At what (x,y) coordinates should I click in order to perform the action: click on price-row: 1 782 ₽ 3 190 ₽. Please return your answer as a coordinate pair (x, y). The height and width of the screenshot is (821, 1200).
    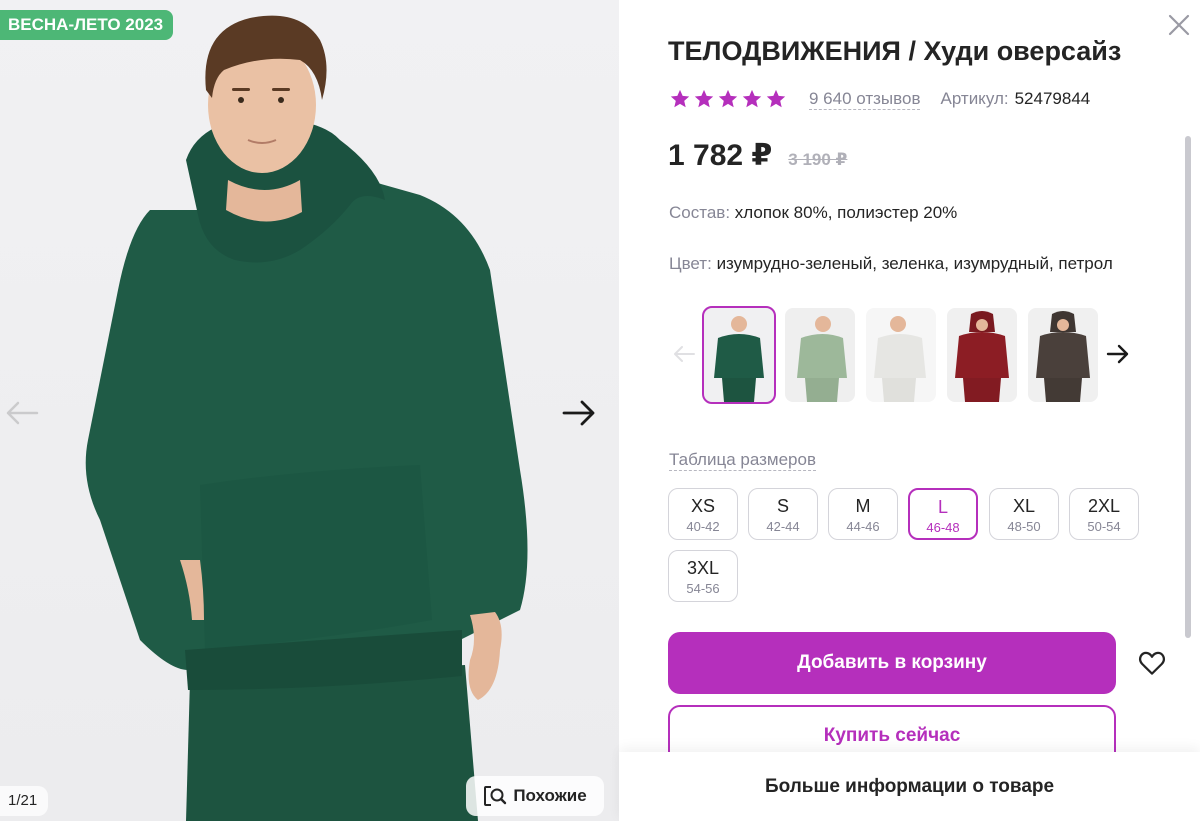
    Looking at the image, I should click on (757, 155).